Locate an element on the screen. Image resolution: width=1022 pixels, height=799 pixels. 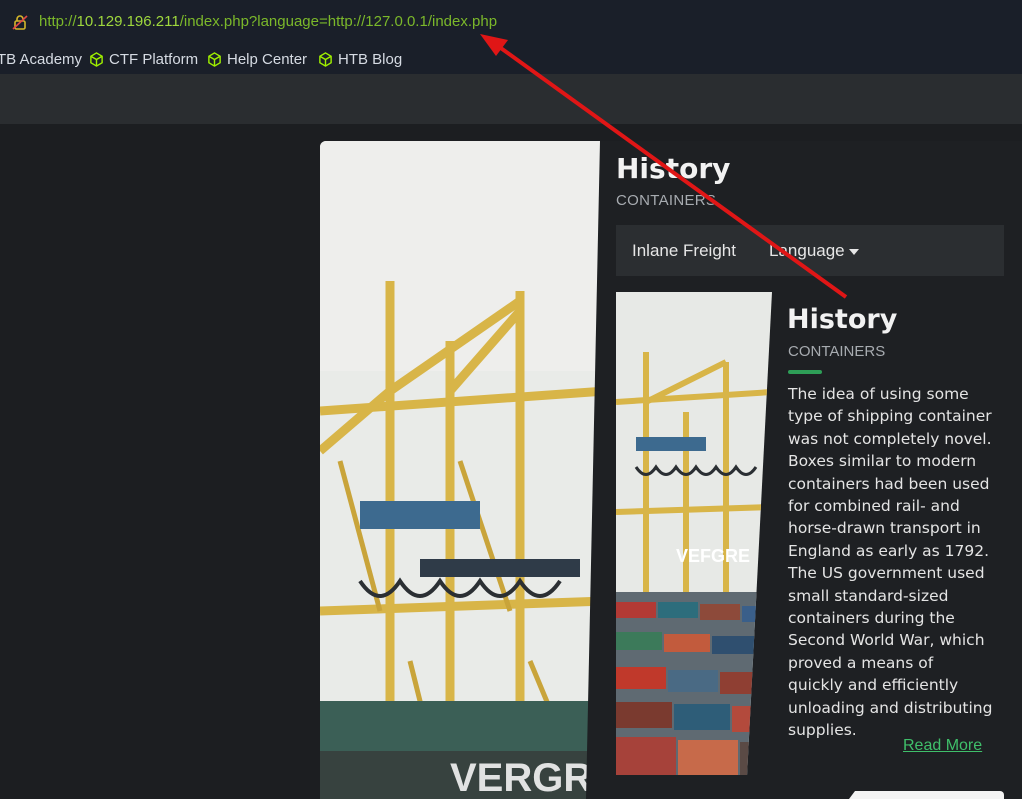
next-card-edge is located at coordinates (926, 795).